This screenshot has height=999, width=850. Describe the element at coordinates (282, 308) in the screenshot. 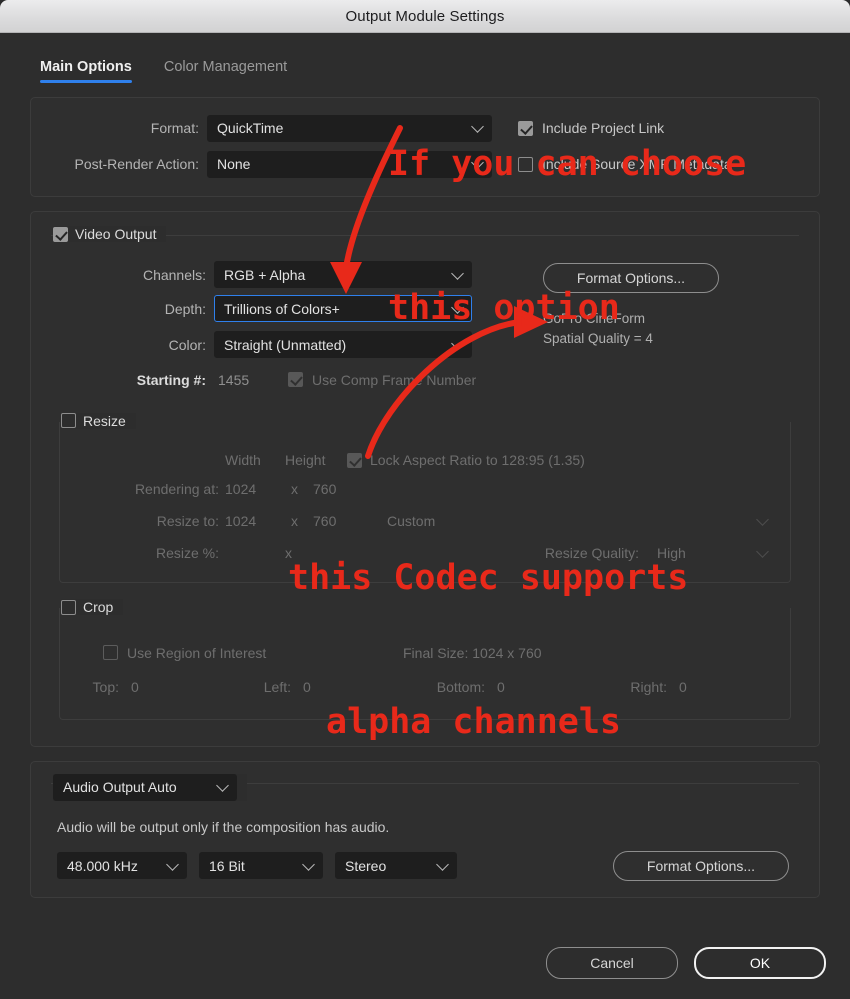

I see `depth-select-value: Trillions of Colors+` at that location.